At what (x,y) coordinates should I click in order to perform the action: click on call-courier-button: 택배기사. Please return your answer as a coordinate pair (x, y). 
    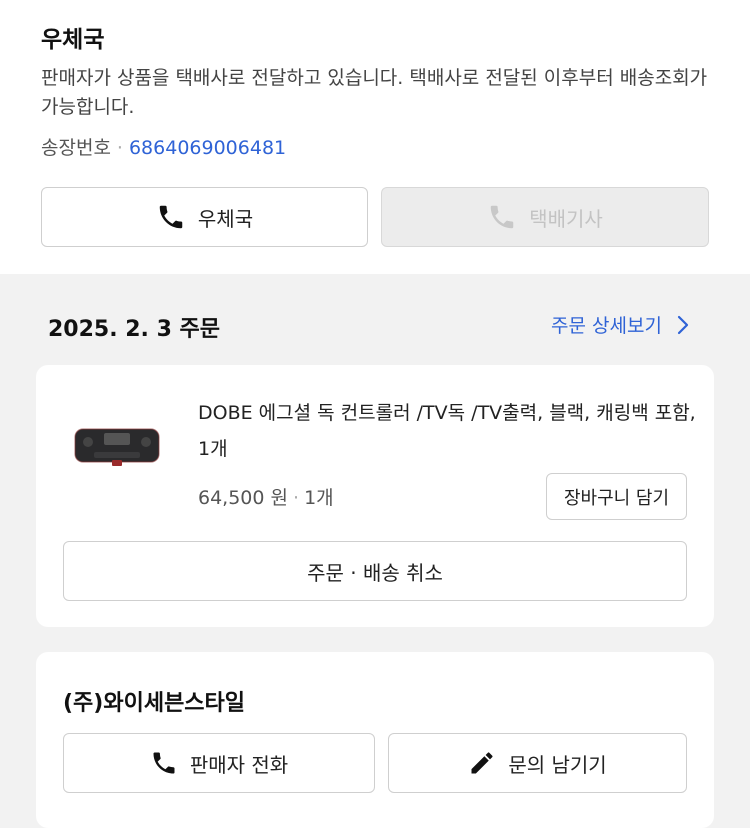
    Looking at the image, I should click on (545, 217).